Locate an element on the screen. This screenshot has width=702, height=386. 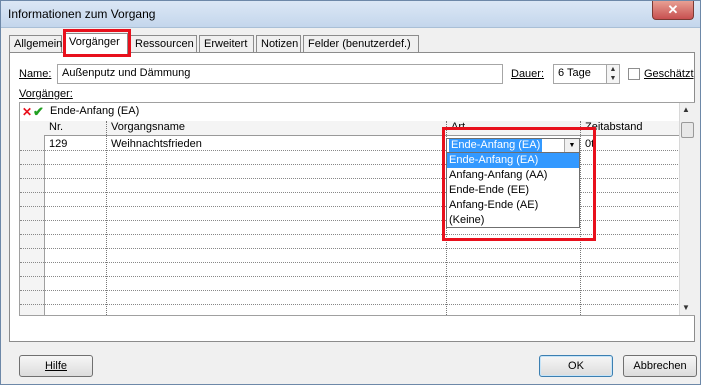
column-header-task-name: Vorgangsname is located at coordinates (273, 127).